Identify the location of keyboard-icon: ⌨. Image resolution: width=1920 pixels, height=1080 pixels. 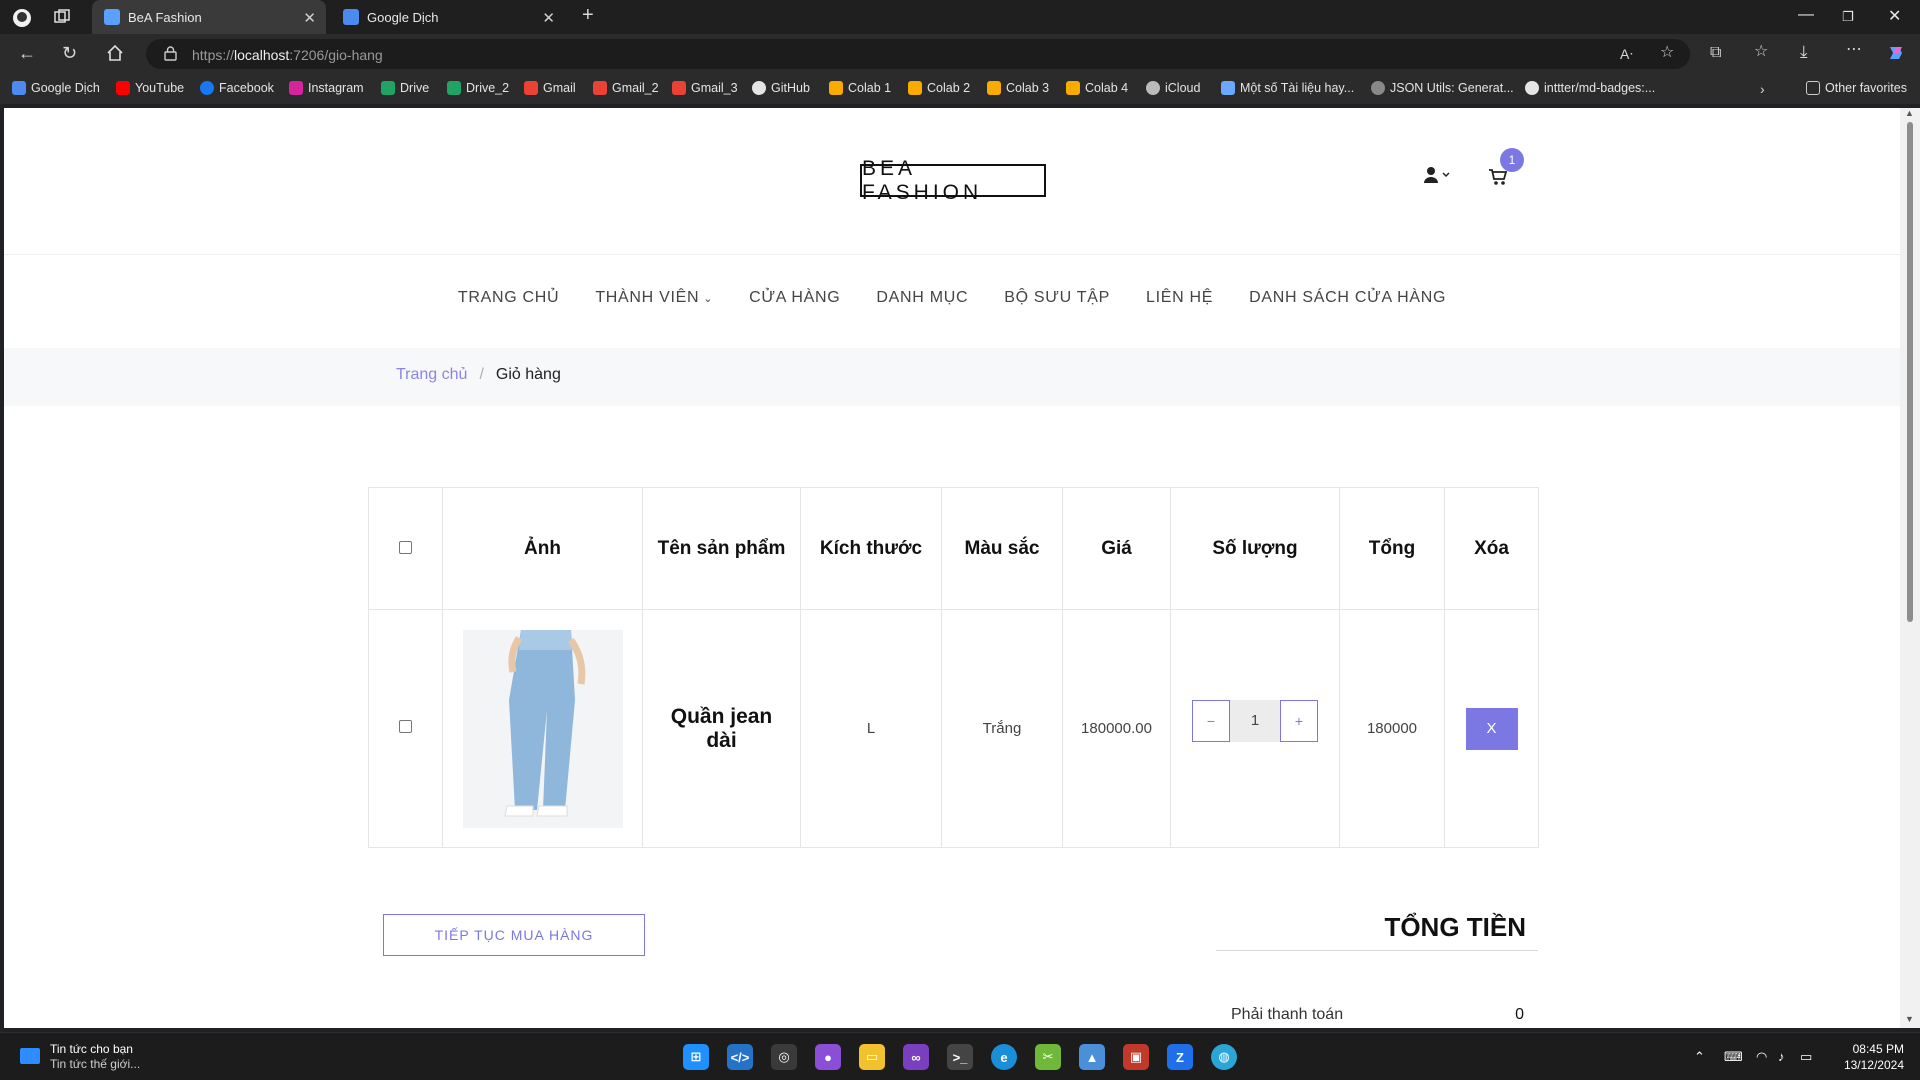
(1733, 1057).